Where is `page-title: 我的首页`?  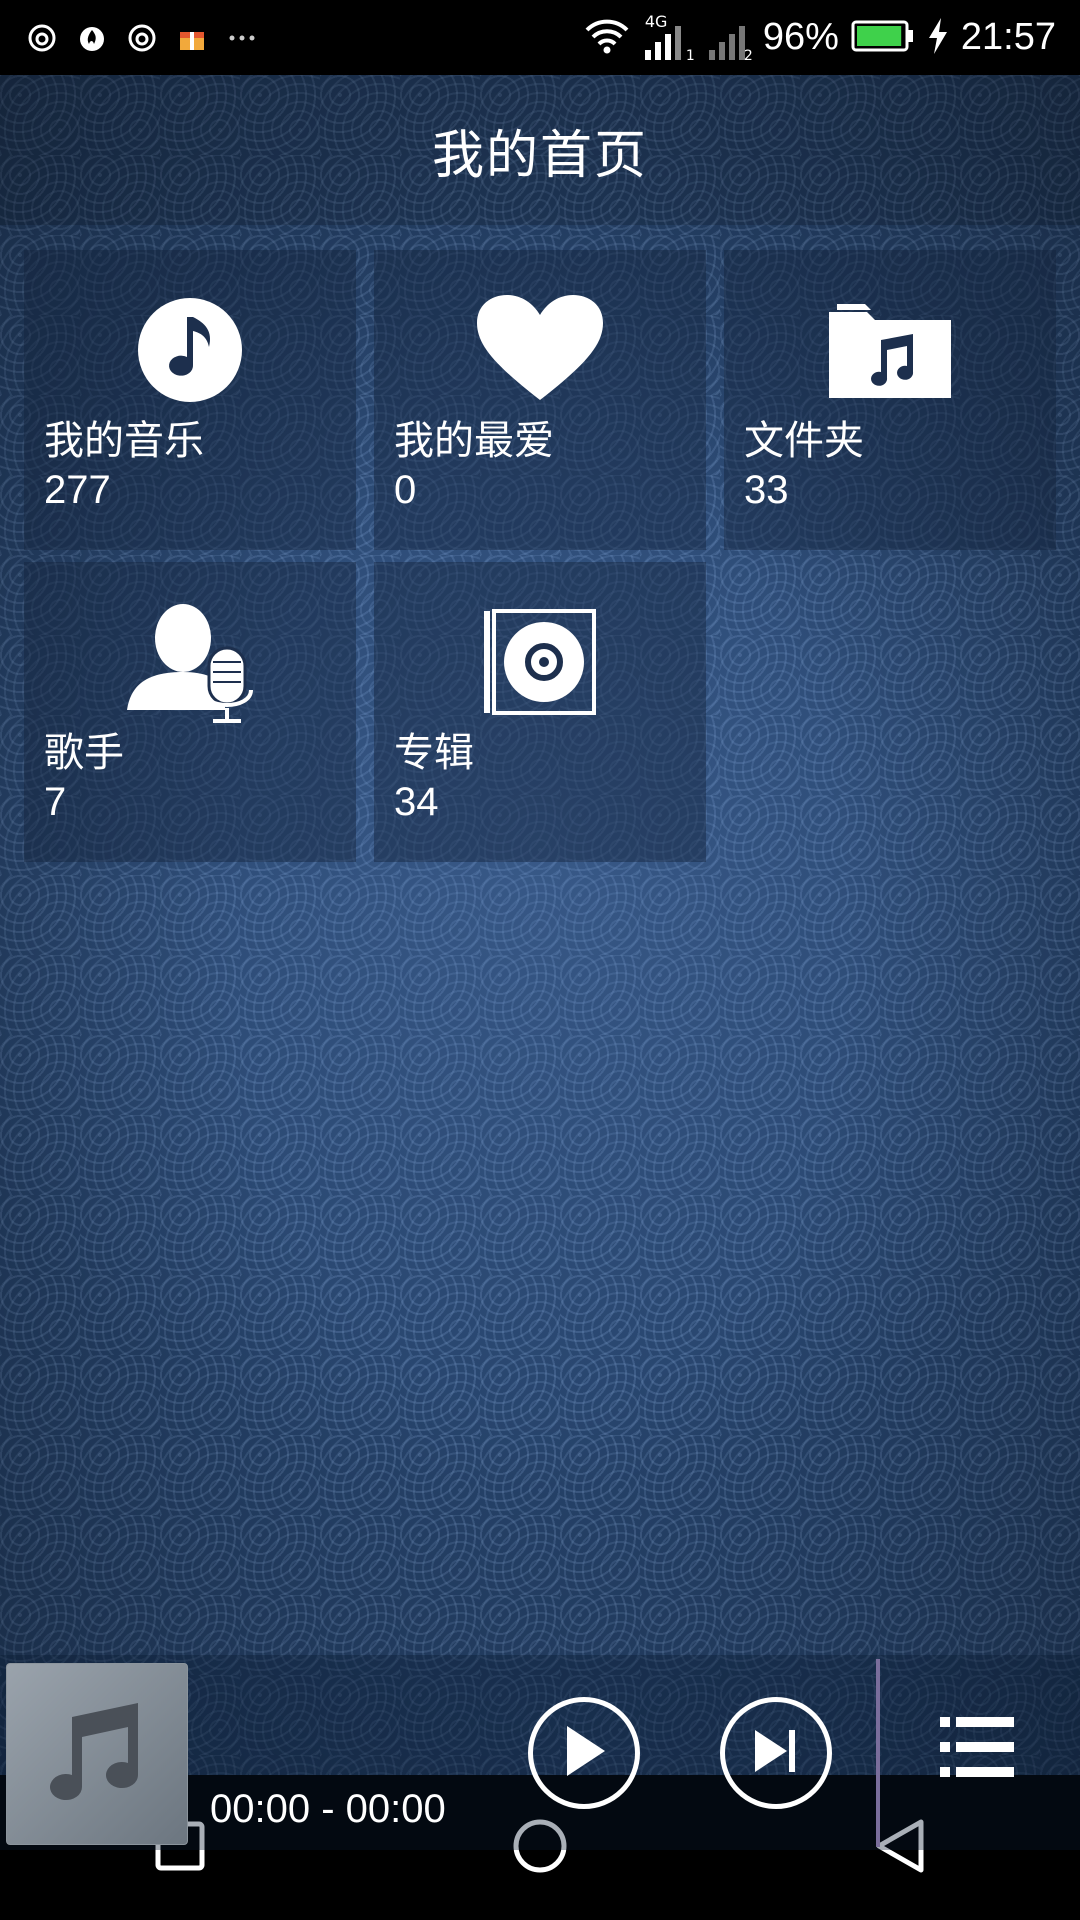
page-title: 我的首页 is located at coordinates (539, 155).